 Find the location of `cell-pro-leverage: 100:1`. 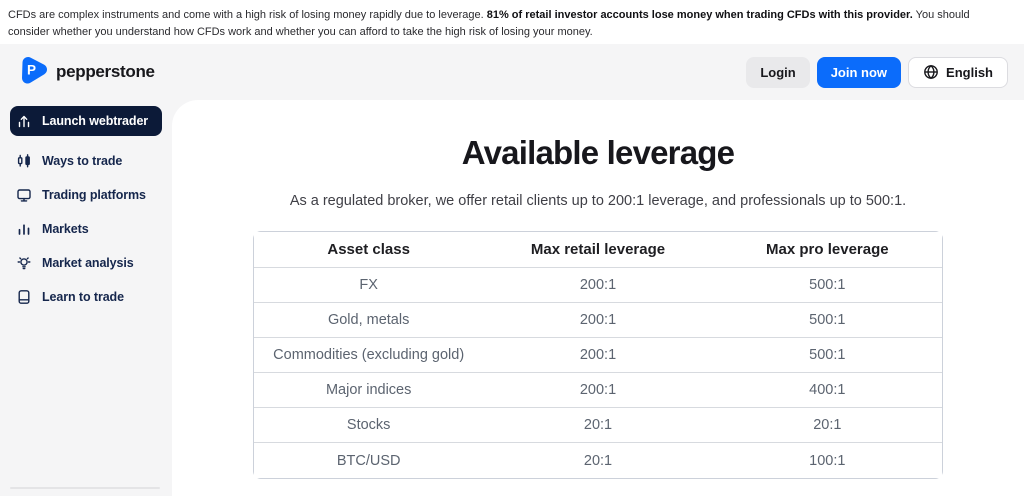

cell-pro-leverage: 100:1 is located at coordinates (827, 460).